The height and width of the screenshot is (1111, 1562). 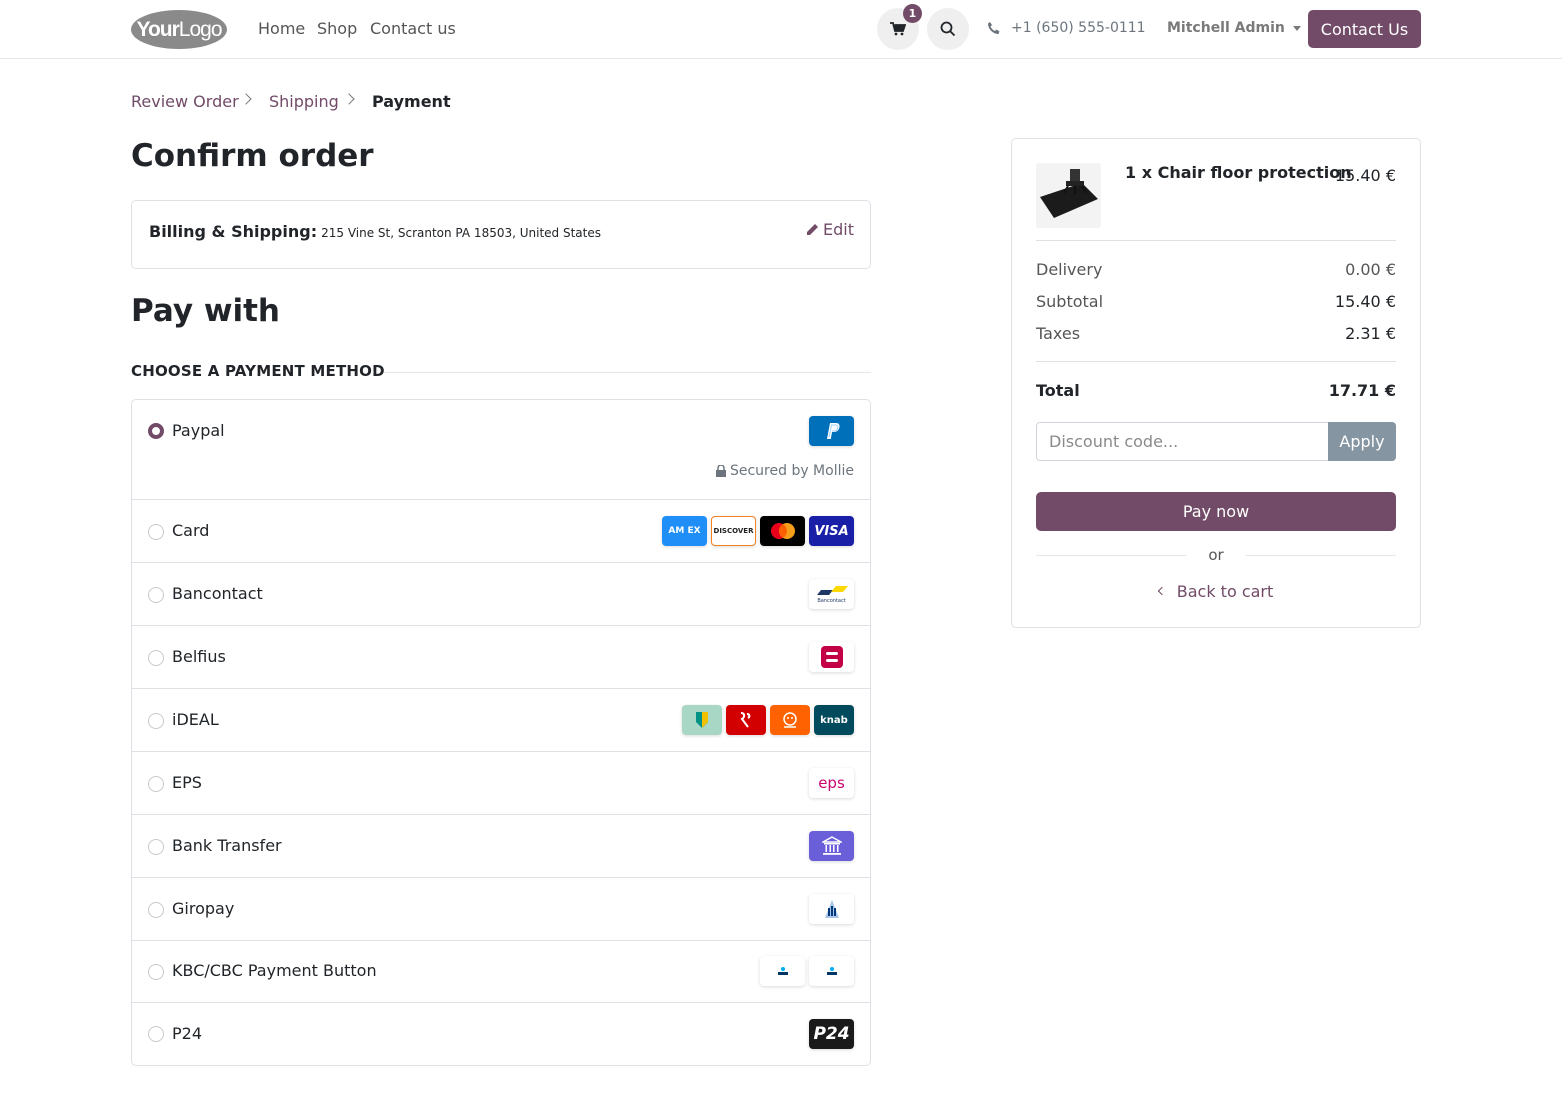 I want to click on payment-radio-giropay, so click(x=156, y=910).